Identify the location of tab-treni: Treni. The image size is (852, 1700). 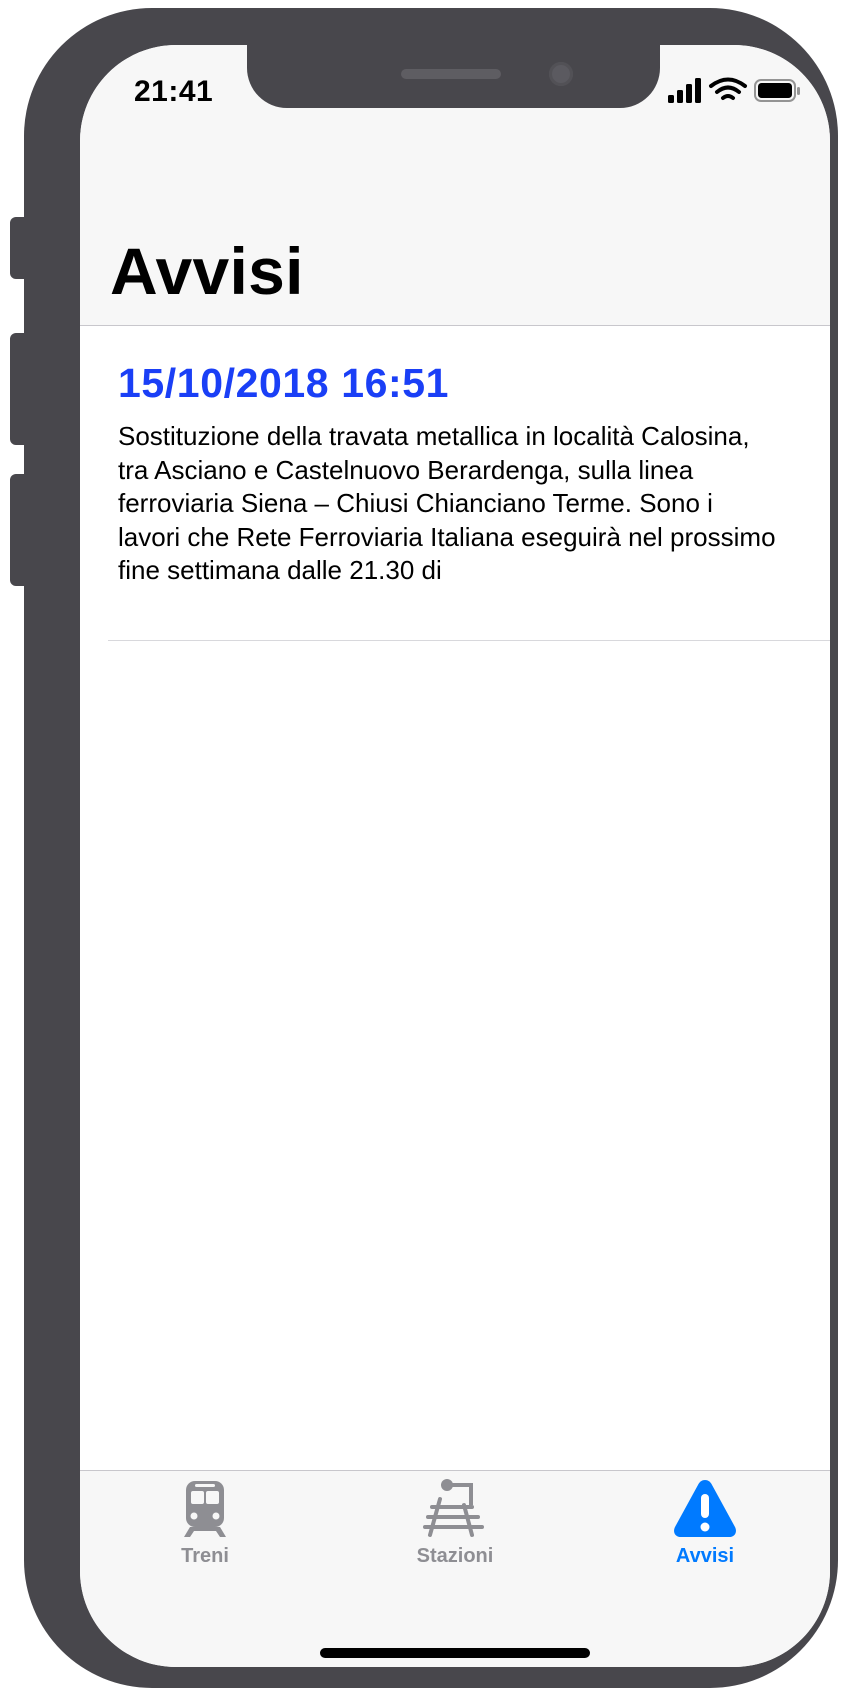
(205, 1526).